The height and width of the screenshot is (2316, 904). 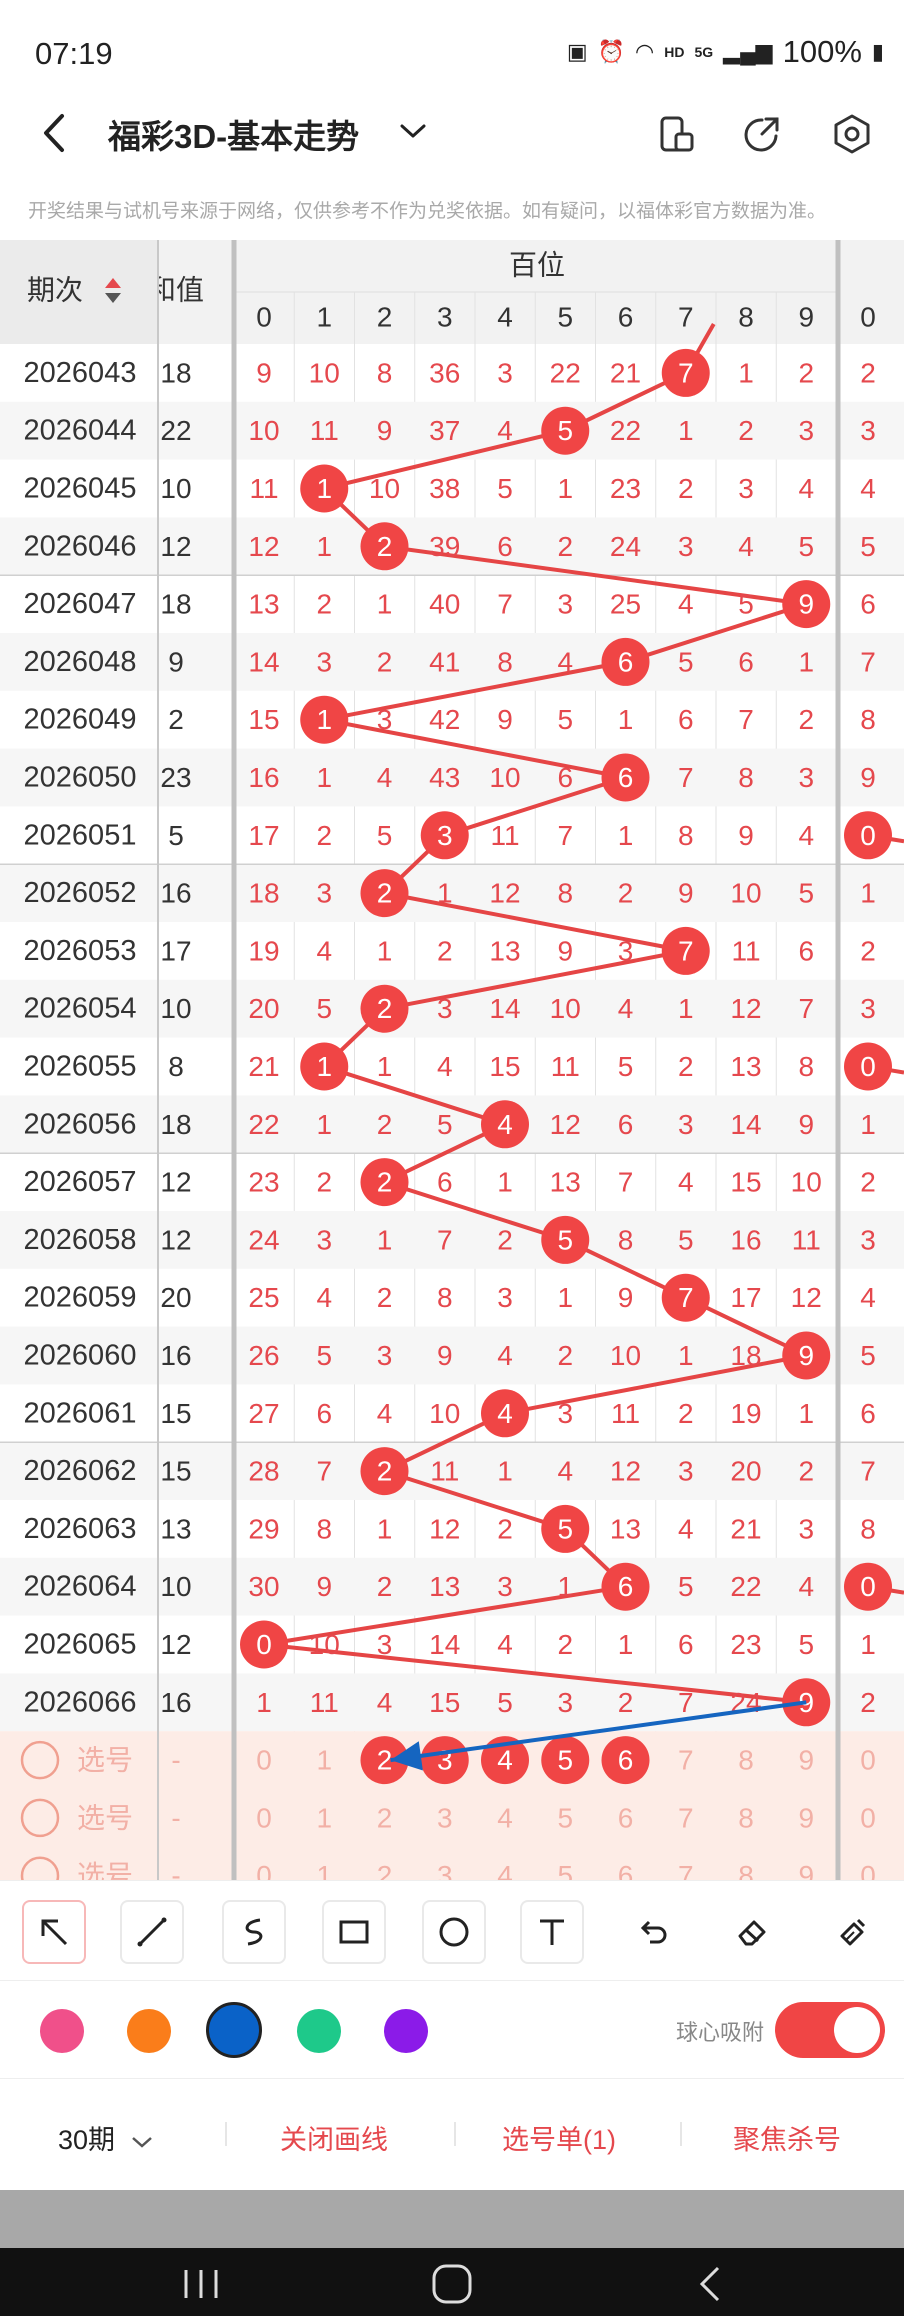 I want to click on clear-all-button, so click(x=852, y=1932).